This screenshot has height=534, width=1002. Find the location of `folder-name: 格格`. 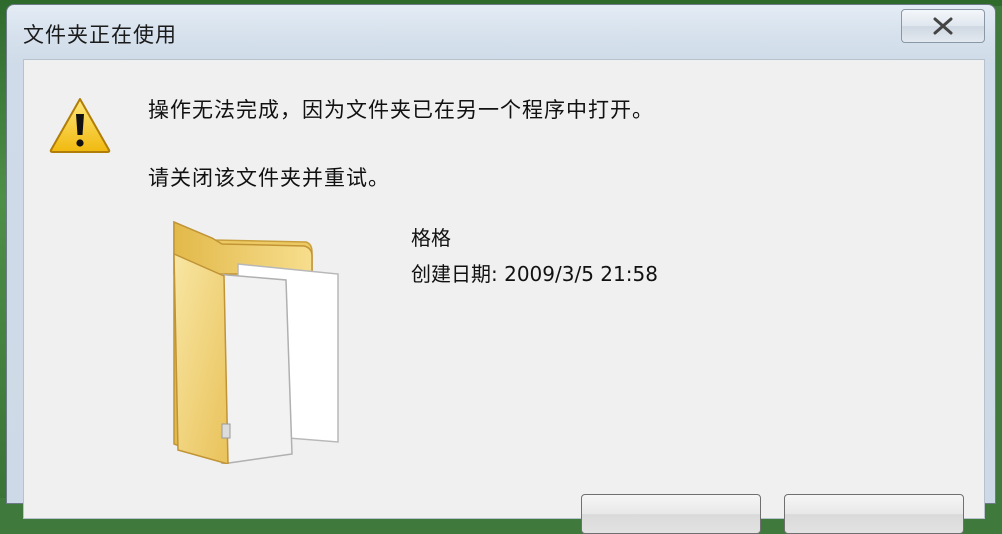

folder-name: 格格 is located at coordinates (431, 238).